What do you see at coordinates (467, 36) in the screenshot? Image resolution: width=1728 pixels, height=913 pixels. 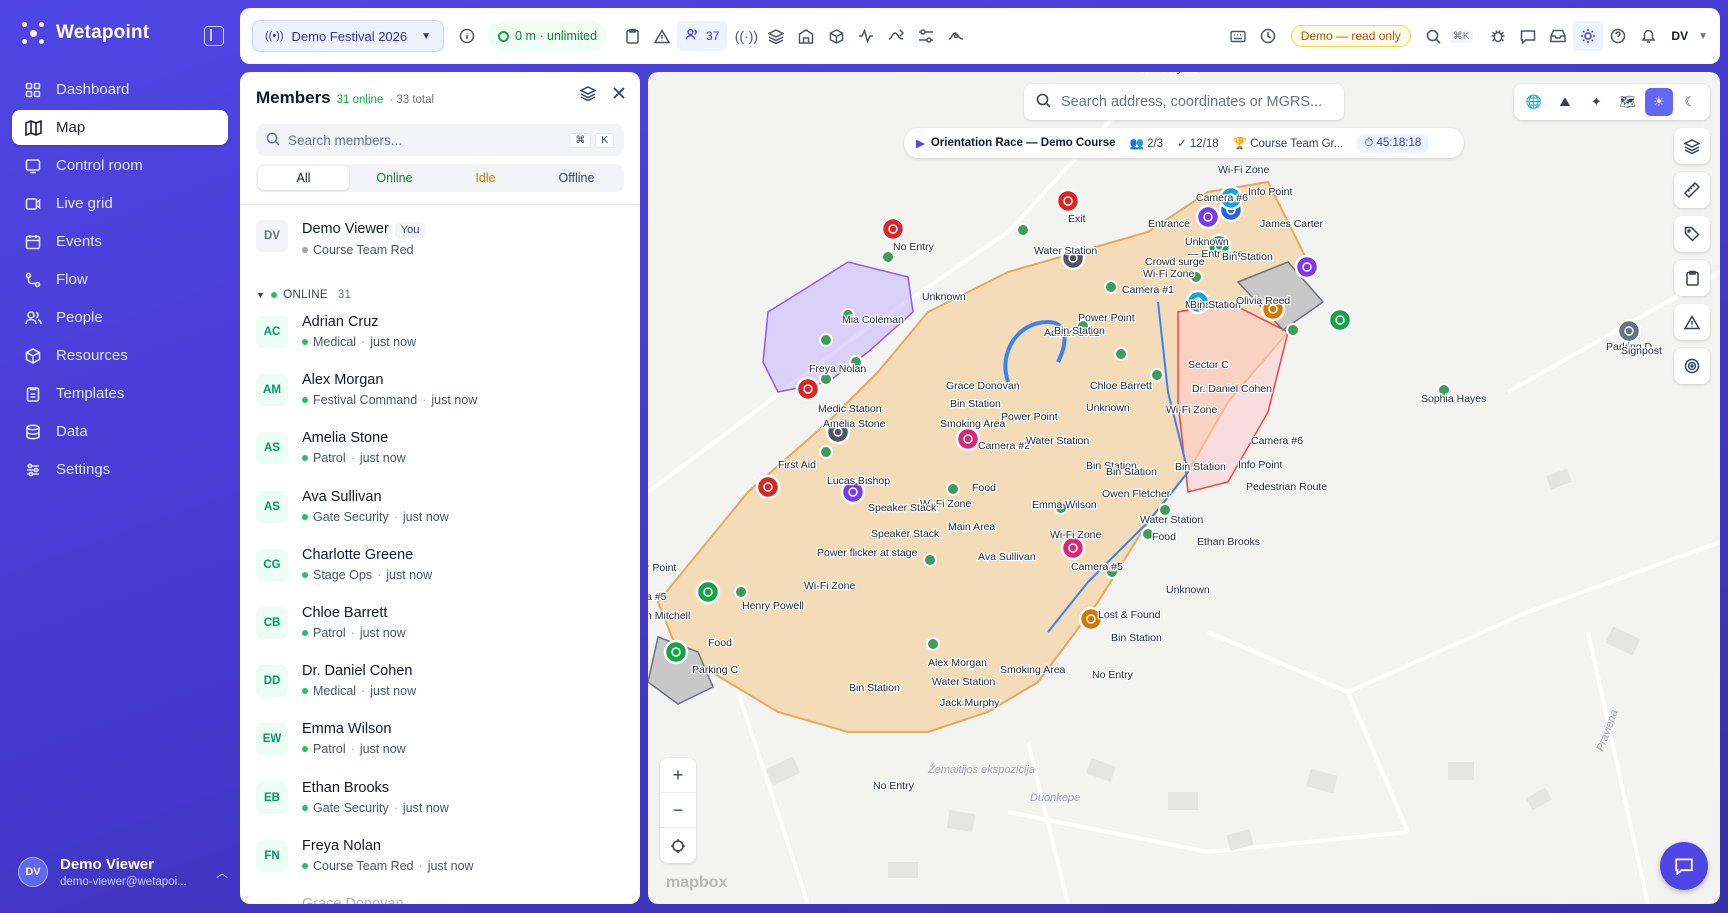 I see `info-icon` at bounding box center [467, 36].